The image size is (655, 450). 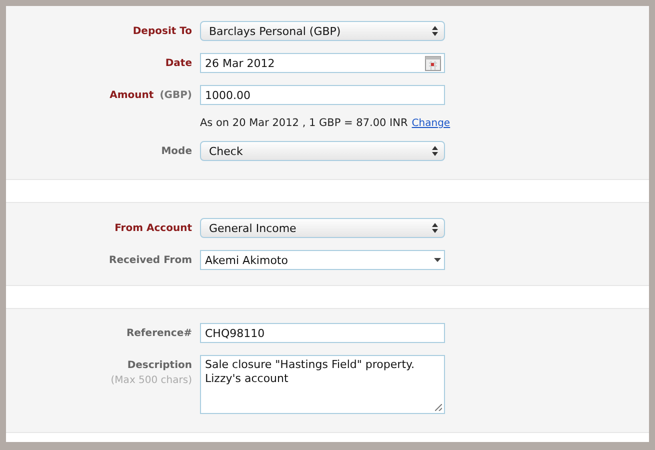 I want to click on field-label: From Account, so click(x=153, y=228).